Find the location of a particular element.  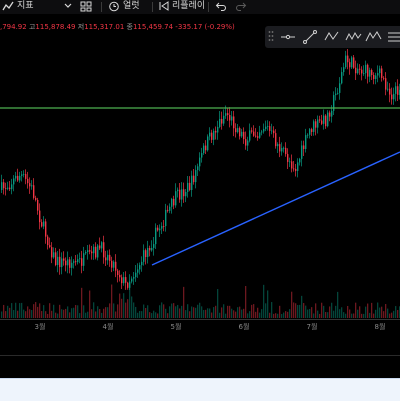

time-axis-labels: 3월 4월 5월 6월 7월 8월 is located at coordinates (210, 326).